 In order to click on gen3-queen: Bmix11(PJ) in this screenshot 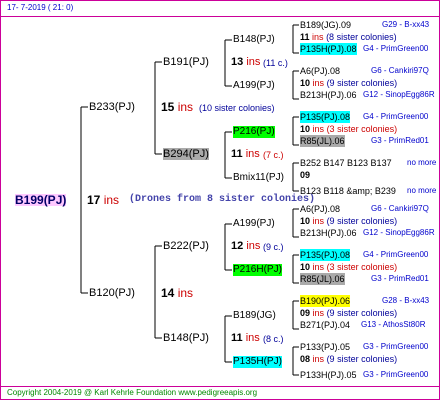, I will do `click(258, 178)`.